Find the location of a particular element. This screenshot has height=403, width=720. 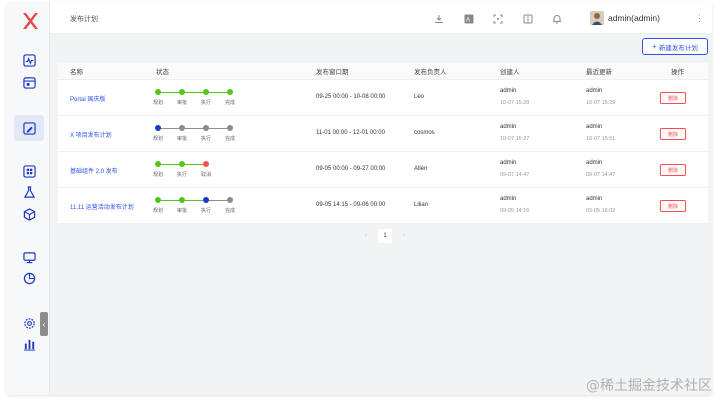

table-header: 名称 状态 发布窗口期 发布负责人 创建人 最近更新 操作 is located at coordinates (383, 71).